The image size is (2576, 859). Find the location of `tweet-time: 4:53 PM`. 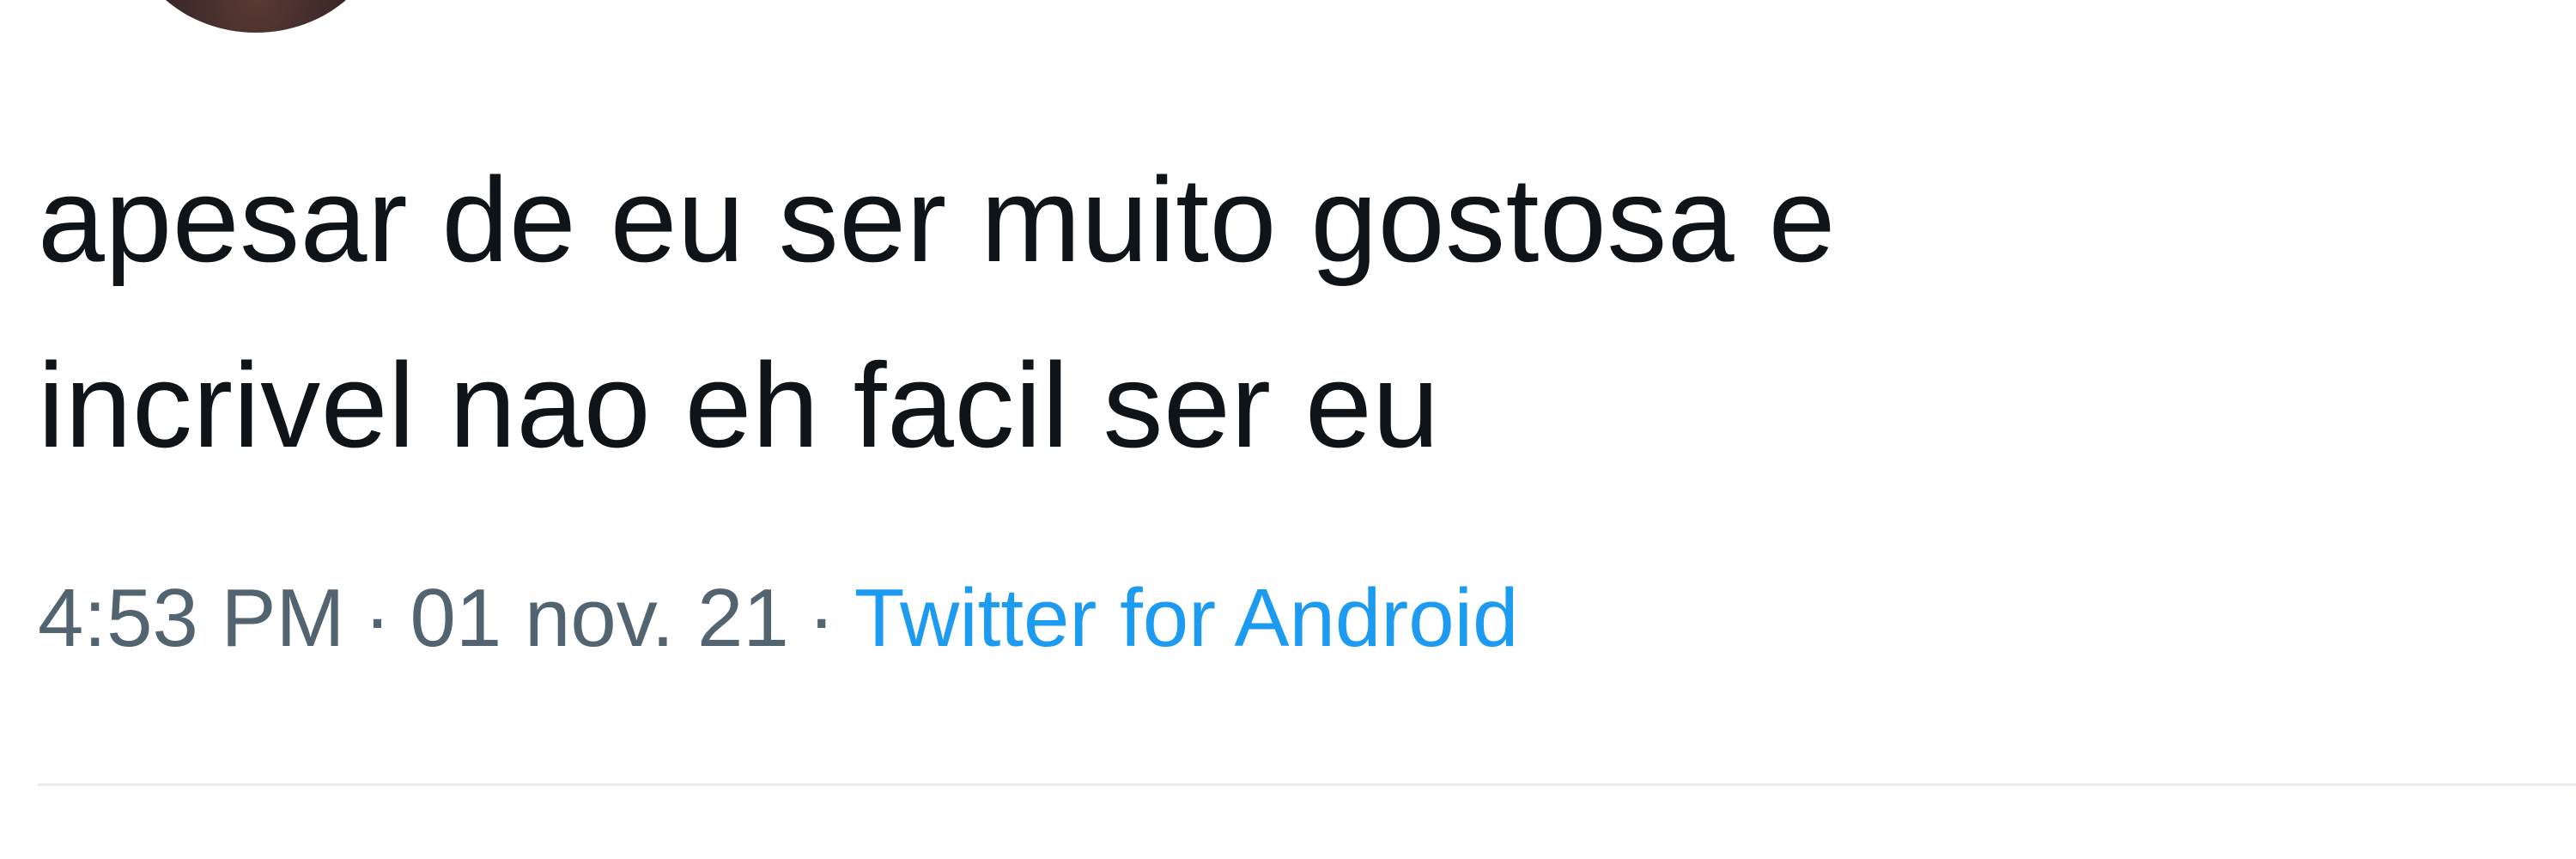

tweet-time: 4:53 PM is located at coordinates (191, 618).